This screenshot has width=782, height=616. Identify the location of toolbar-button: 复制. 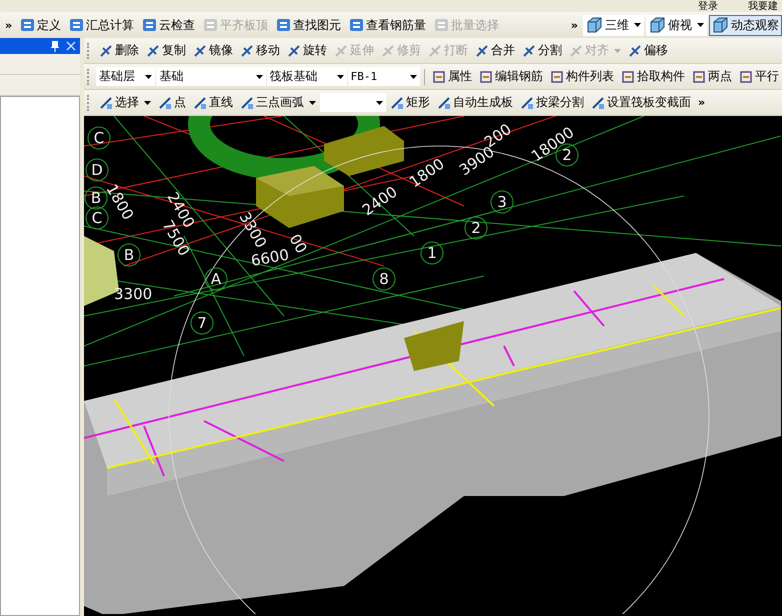
(166, 50).